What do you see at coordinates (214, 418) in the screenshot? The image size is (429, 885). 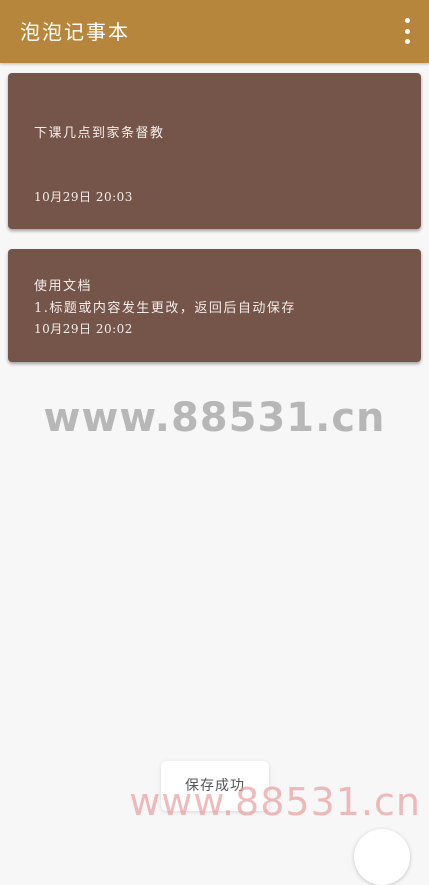 I see `watermark-center: www.88531.cn` at bounding box center [214, 418].